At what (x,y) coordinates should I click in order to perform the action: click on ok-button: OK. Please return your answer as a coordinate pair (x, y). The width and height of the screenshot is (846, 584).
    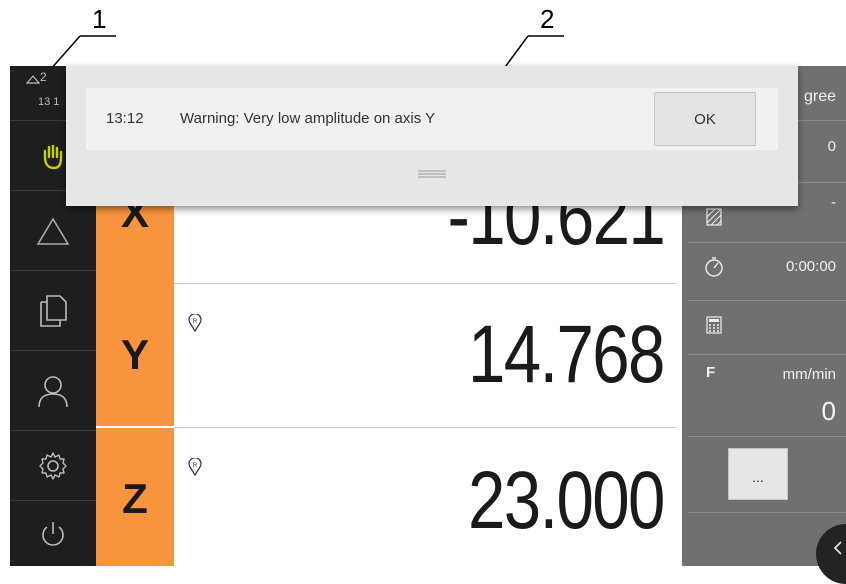
    Looking at the image, I should click on (705, 119).